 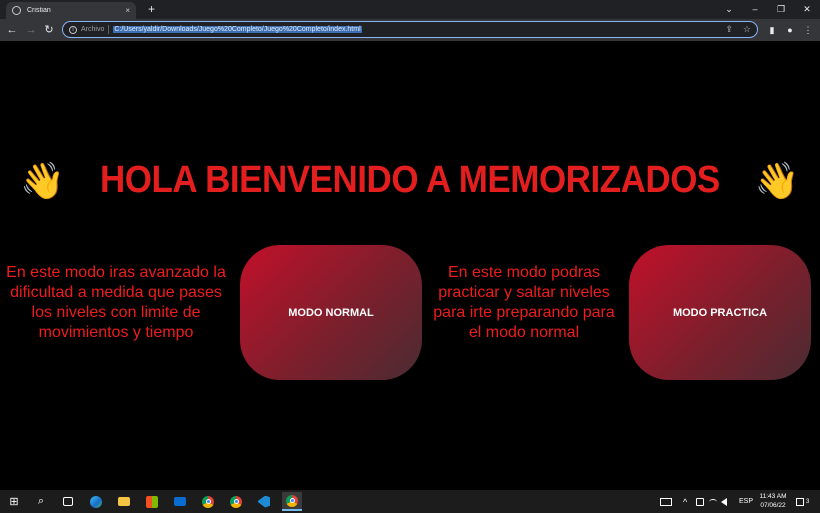 What do you see at coordinates (738, 29) in the screenshot?
I see `omnibox-actions: ⇪ ☆` at bounding box center [738, 29].